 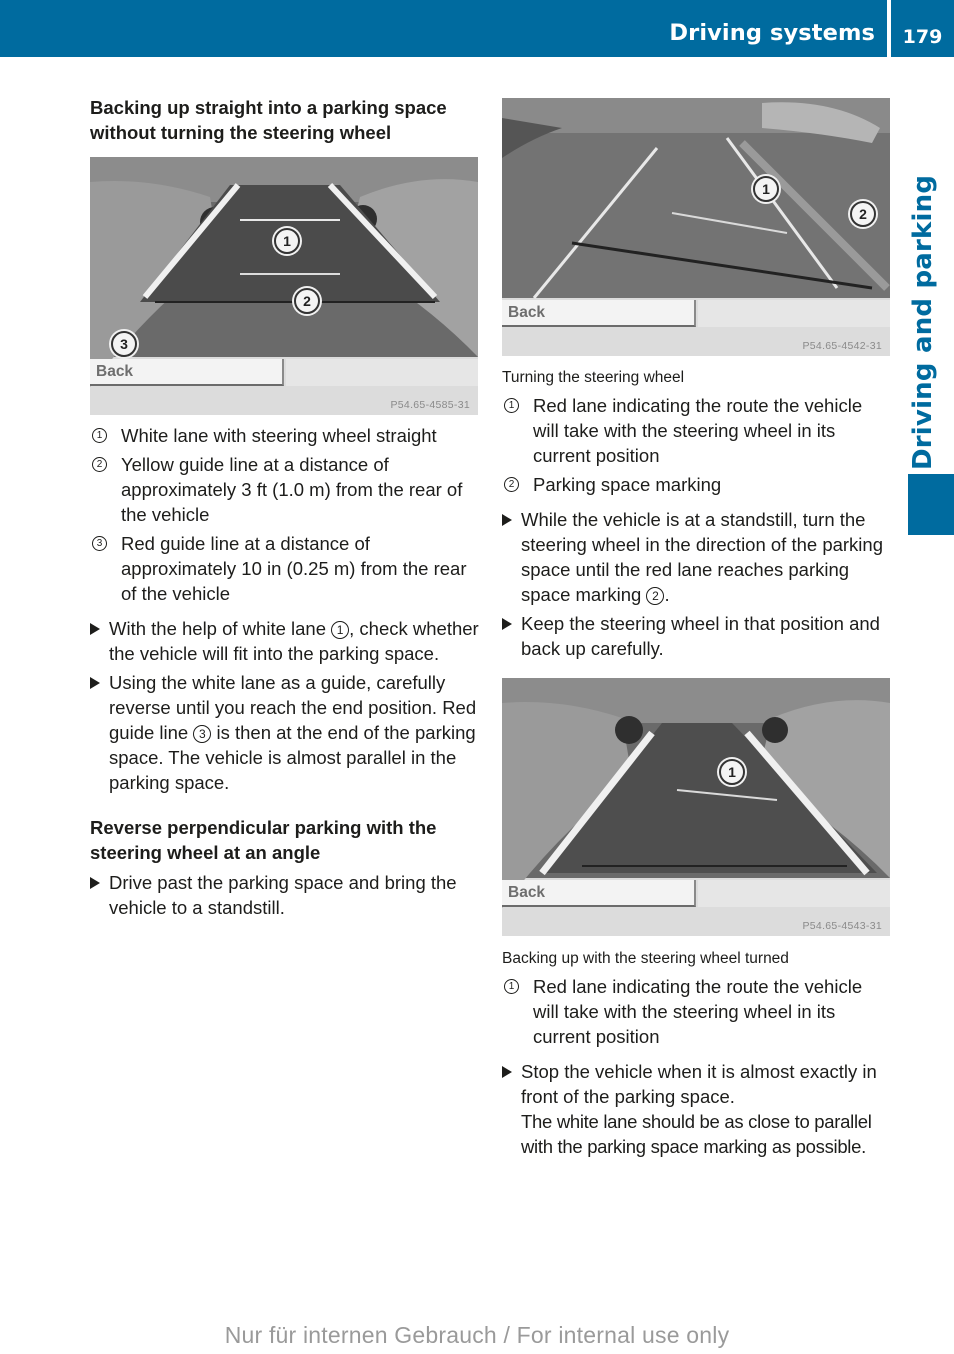 I want to click on step-text: ., so click(x=667, y=594).